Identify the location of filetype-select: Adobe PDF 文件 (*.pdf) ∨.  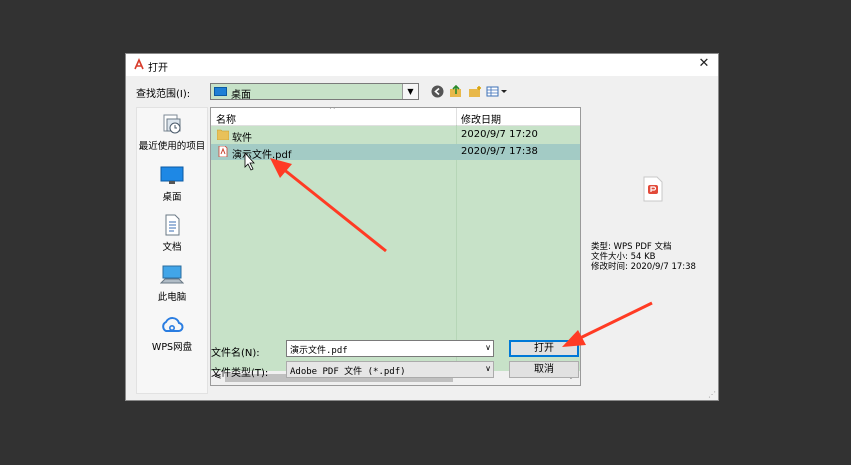
(390, 369).